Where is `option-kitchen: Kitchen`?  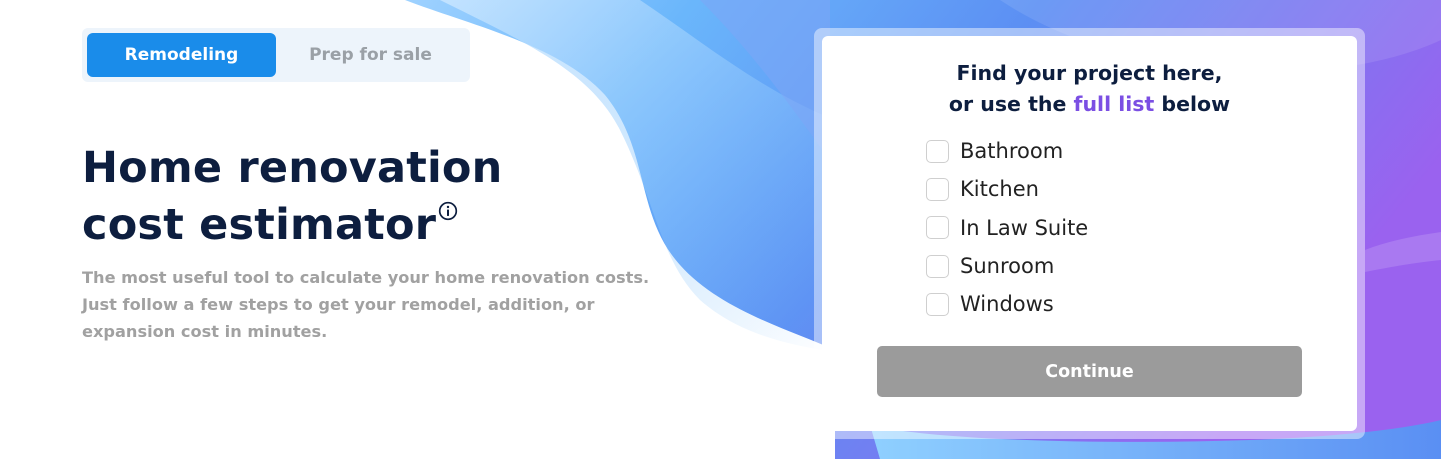 option-kitchen: Kitchen is located at coordinates (1007, 189).